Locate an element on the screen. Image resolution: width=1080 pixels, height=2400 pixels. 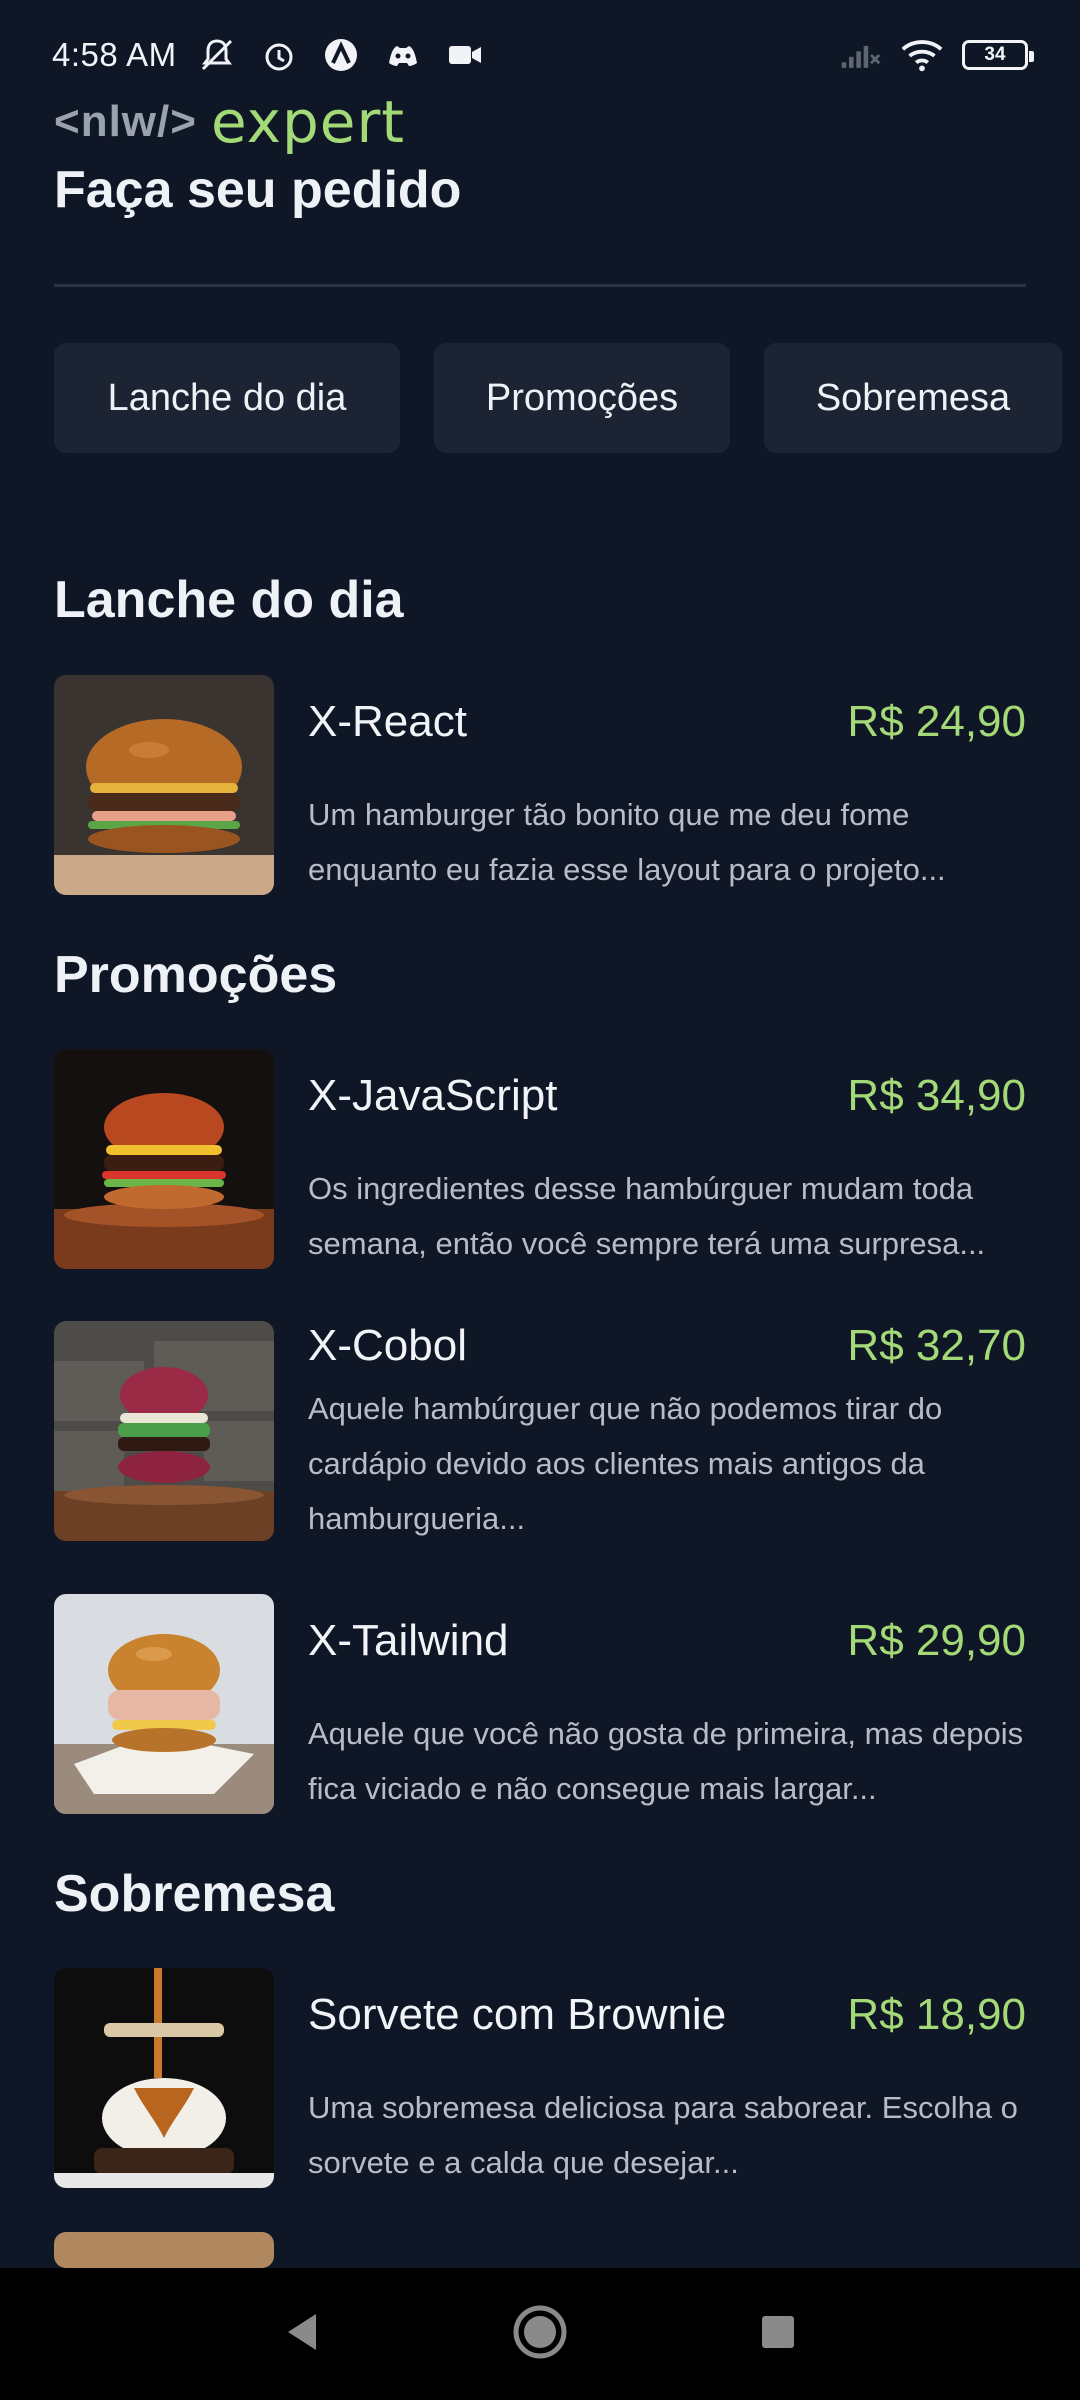
status-time: 4:58 AM is located at coordinates (114, 54).